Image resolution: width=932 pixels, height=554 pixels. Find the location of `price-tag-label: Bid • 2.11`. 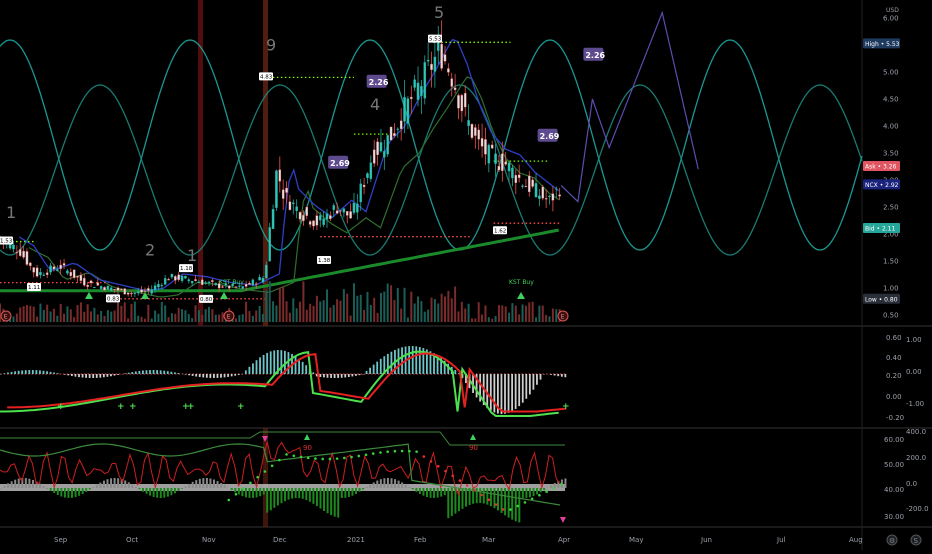

price-tag-label: Bid • 2.11 is located at coordinates (880, 229).